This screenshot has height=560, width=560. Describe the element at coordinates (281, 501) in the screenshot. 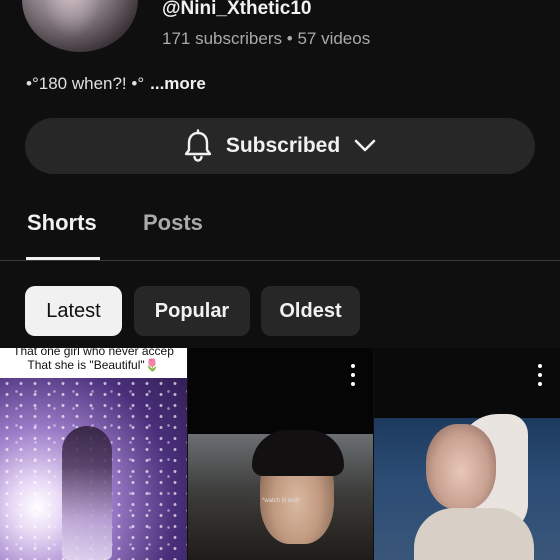

I see `thumbnail-overlay-text: *watch til end*` at that location.